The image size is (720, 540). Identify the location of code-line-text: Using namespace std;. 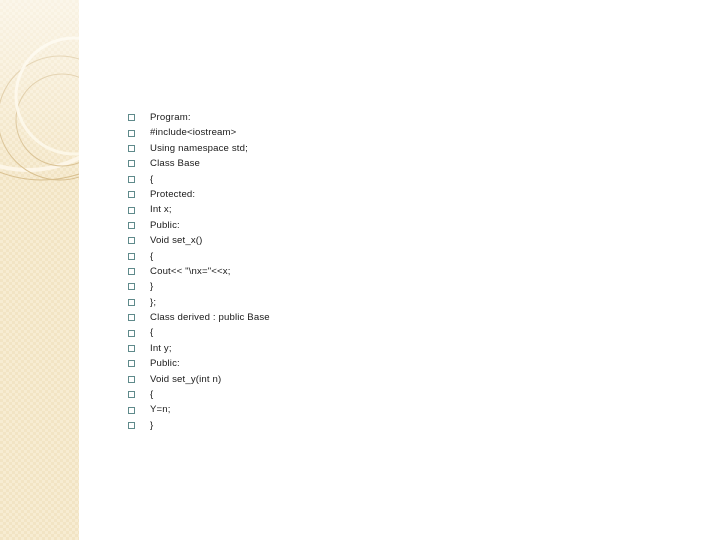
(199, 148).